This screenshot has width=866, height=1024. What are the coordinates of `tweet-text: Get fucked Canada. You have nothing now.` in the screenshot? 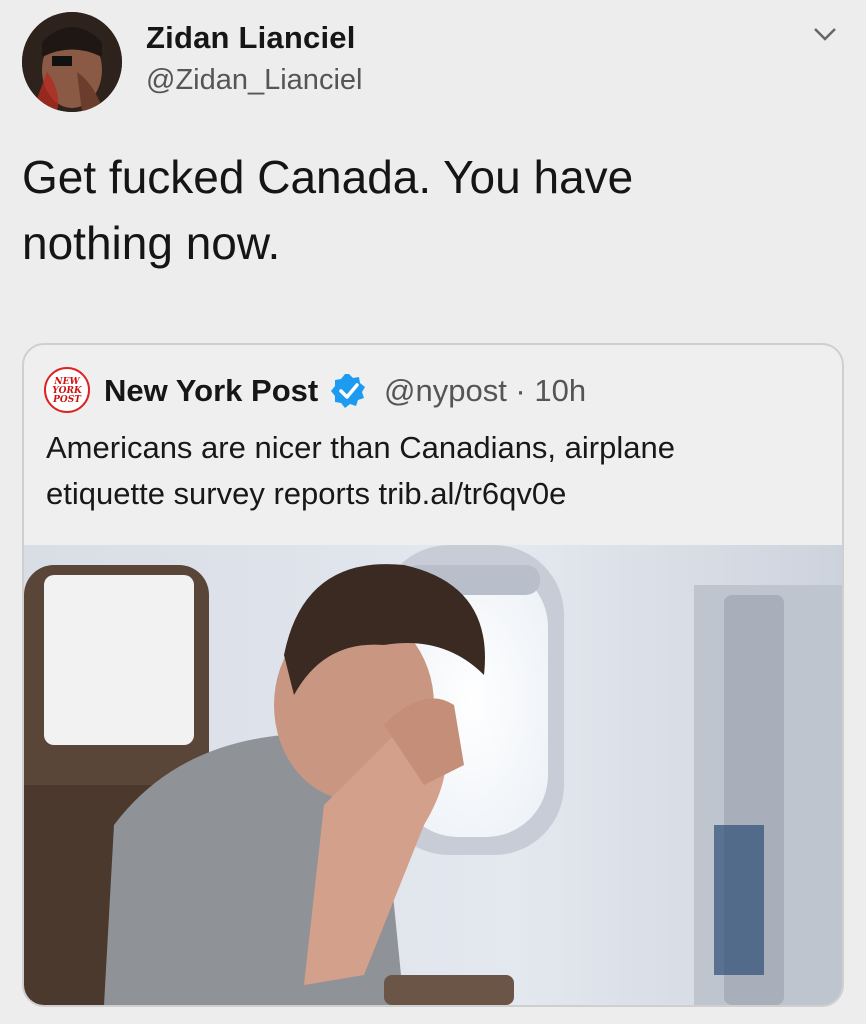 It's located at (412, 210).